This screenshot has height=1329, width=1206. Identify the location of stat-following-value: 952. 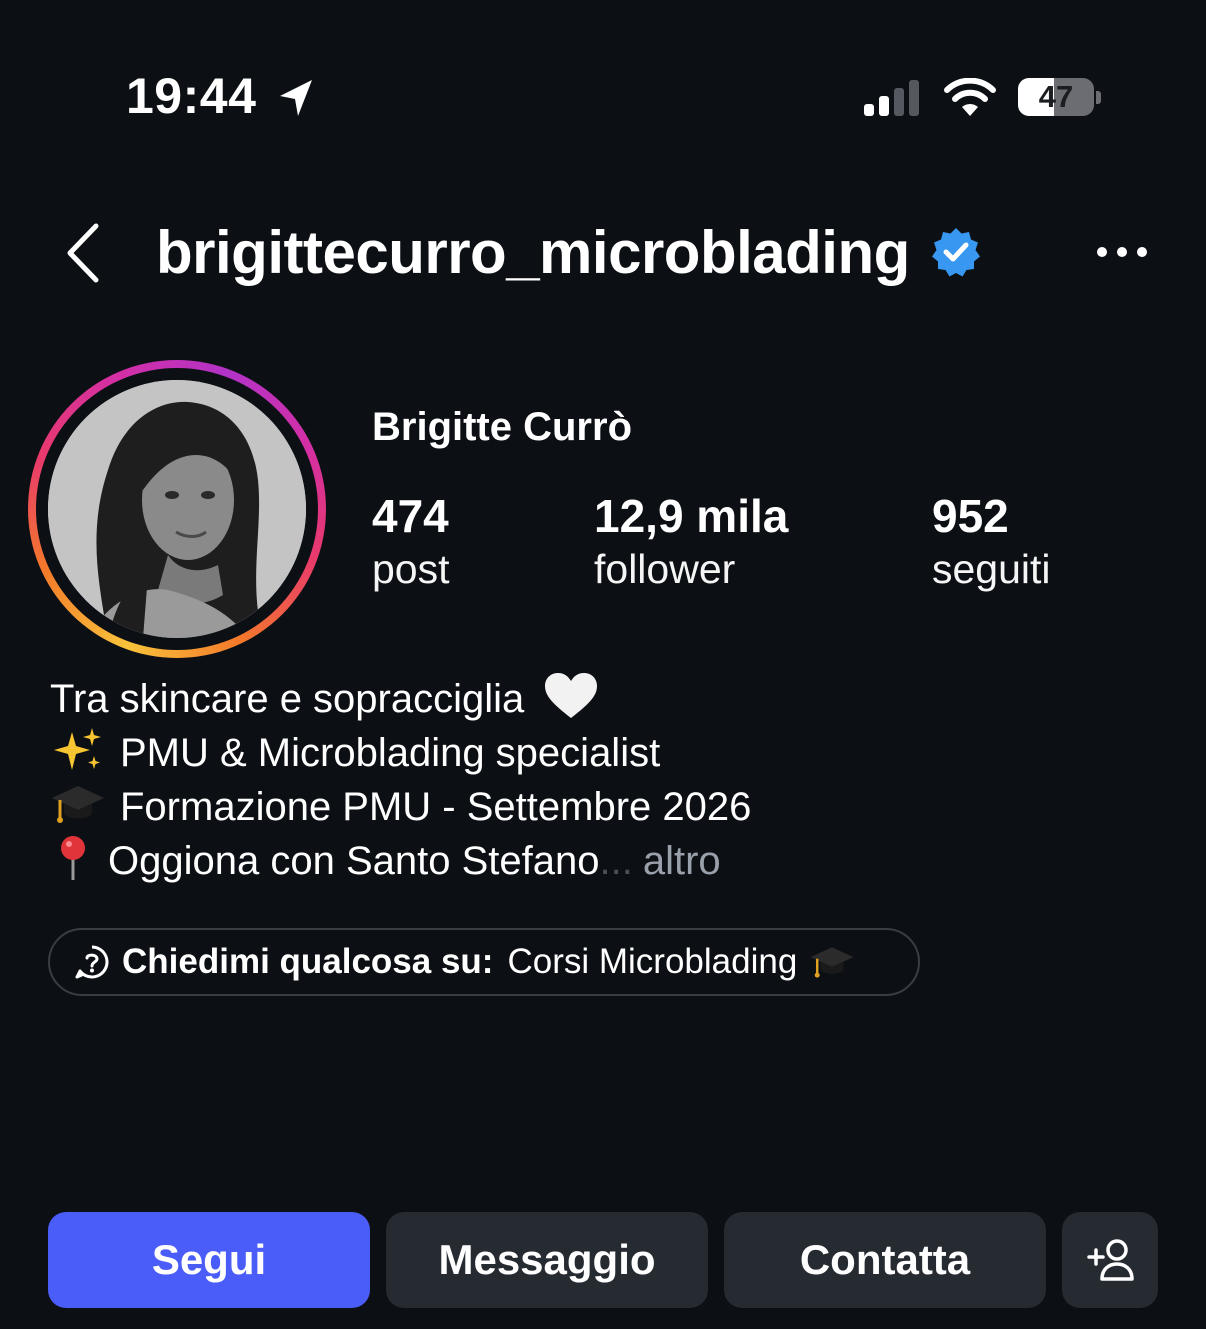
(970, 516).